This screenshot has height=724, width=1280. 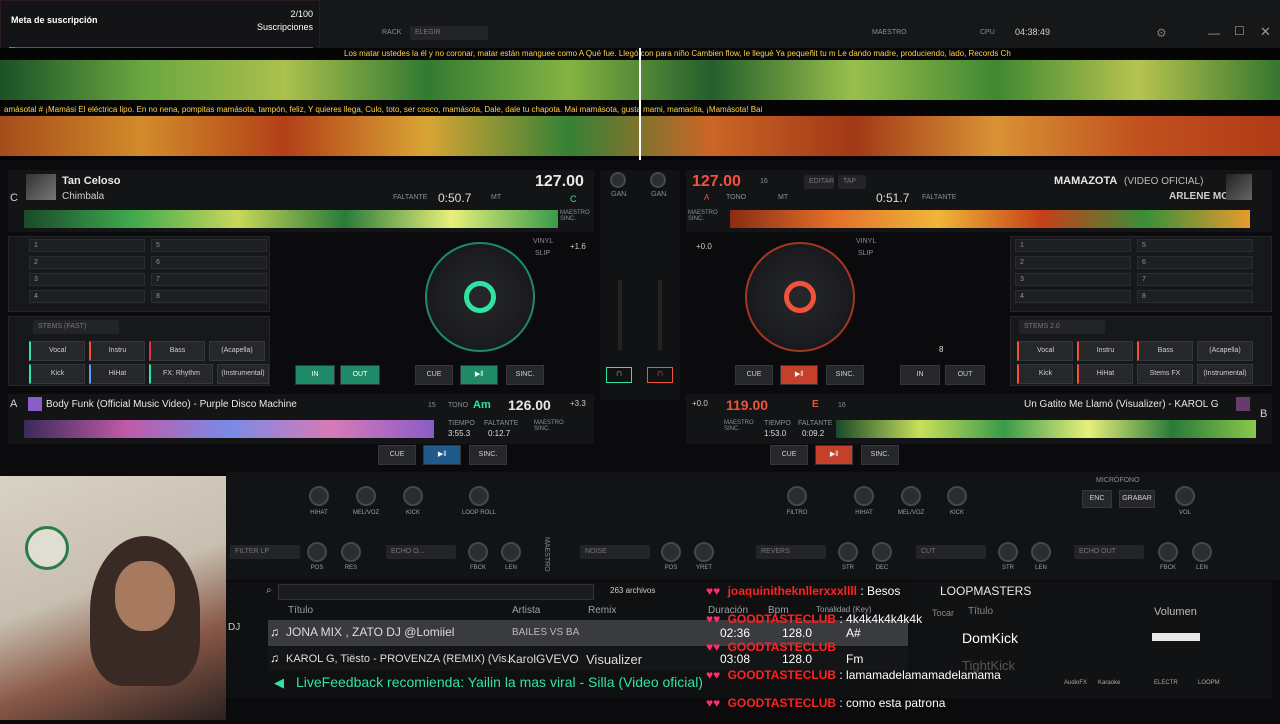 I want to click on len-knob-mid, so click(x=1041, y=552).